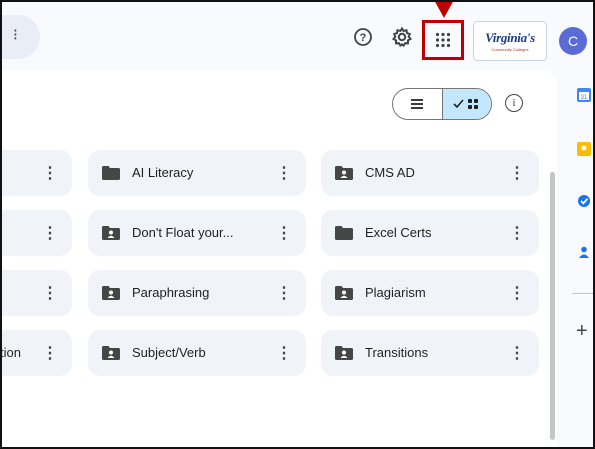  Describe the element at coordinates (584, 98) in the screenshot. I see `svg-text: 31` at that location.